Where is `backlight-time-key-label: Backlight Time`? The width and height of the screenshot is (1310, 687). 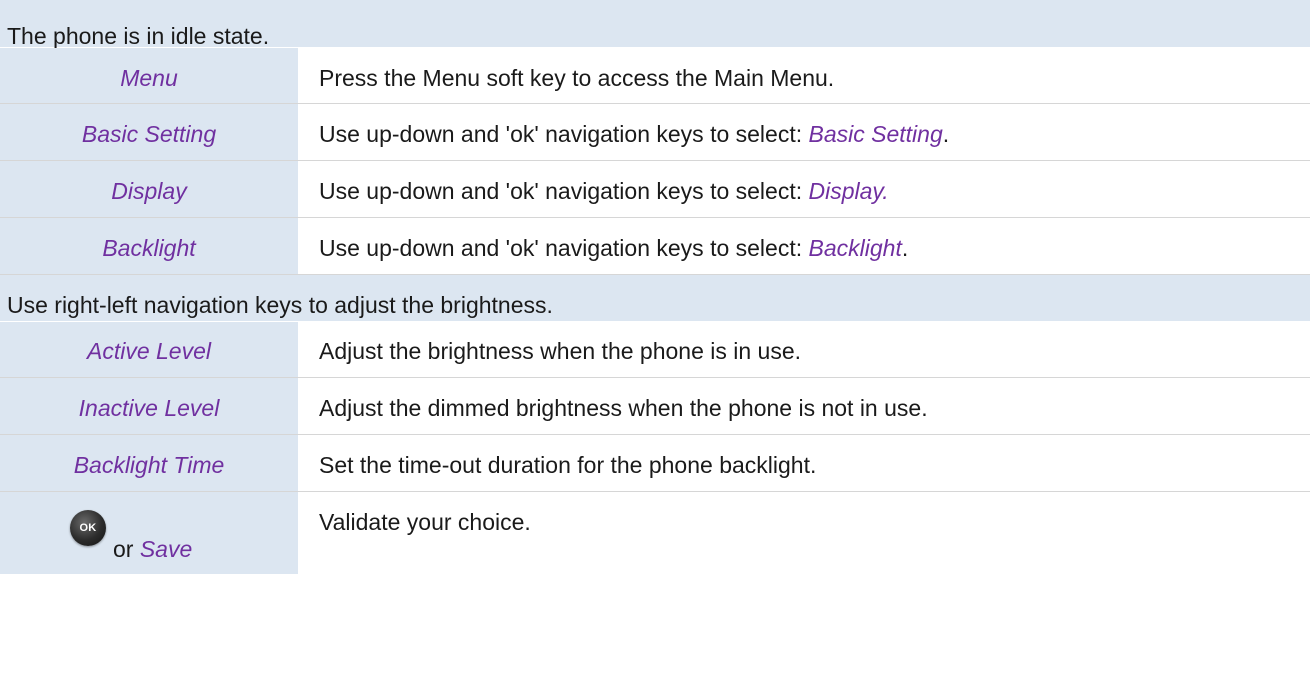
backlight-time-key-label: Backlight Time is located at coordinates (149, 465).